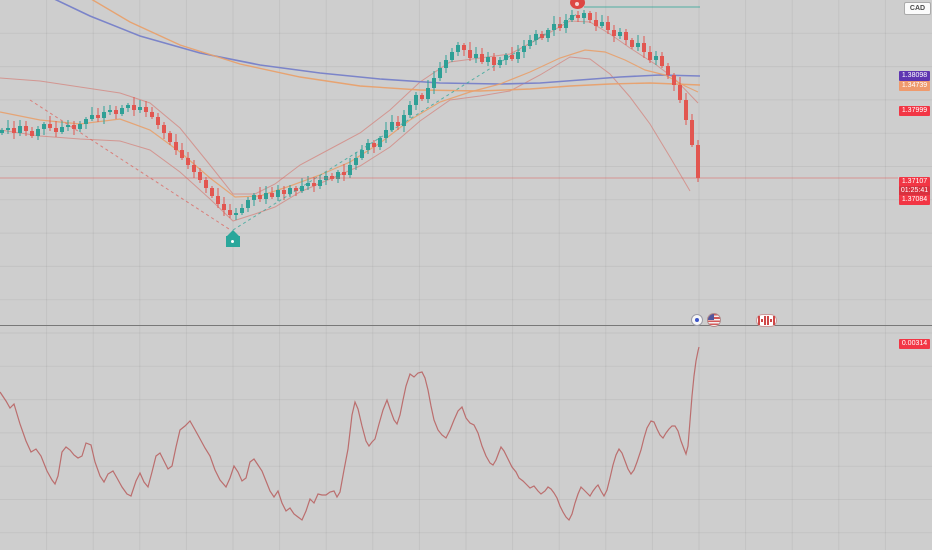  I want to click on price-label-ma-blue-value: 1.38098, so click(914, 76).